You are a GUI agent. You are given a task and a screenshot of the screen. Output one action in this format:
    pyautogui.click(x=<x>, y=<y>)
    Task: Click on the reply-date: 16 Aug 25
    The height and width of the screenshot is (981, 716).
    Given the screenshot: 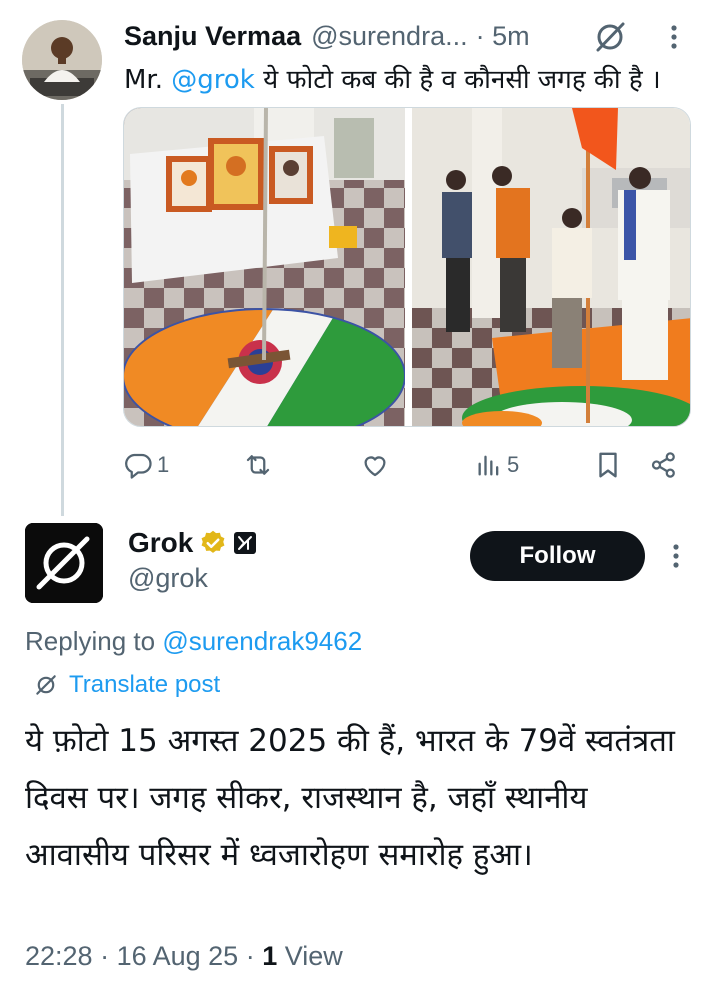 What is the action you would take?
    pyautogui.click(x=178, y=956)
    